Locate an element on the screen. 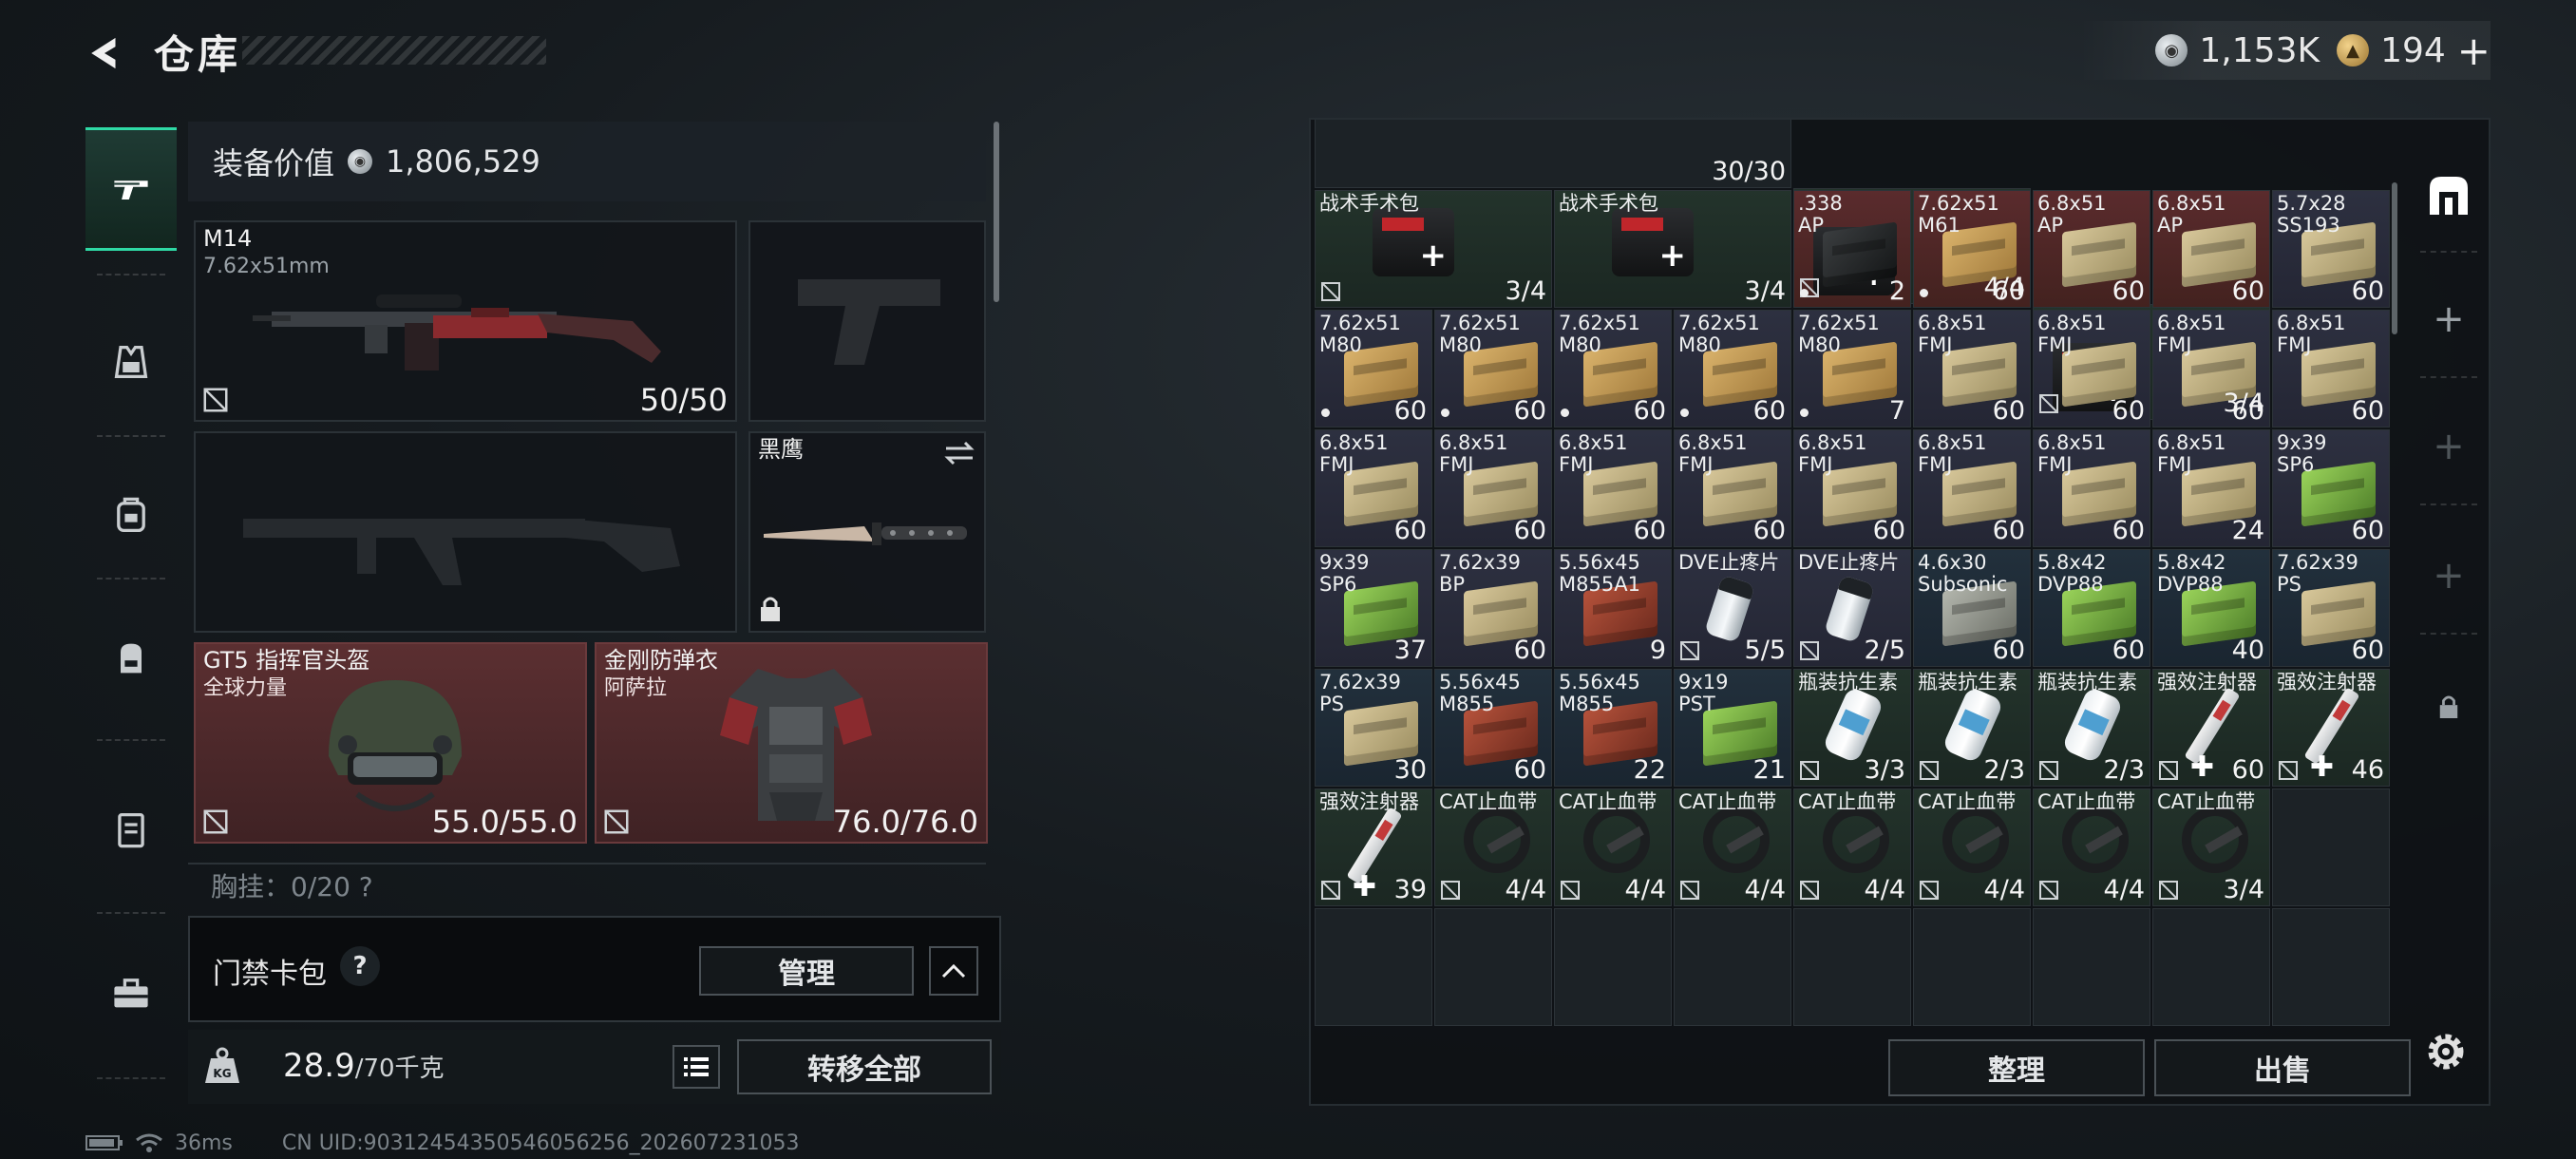 This screenshot has height=1159, width=2576. stash-item: 强效注射器 ✚ 39 is located at coordinates (1373, 847).